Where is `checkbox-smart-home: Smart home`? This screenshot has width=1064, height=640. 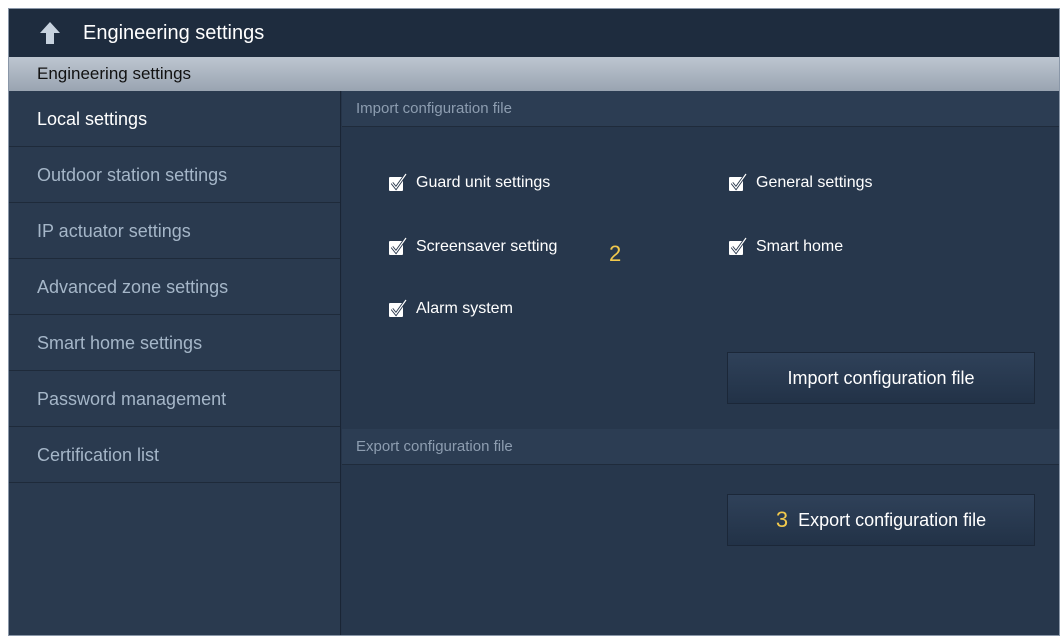 checkbox-smart-home: Smart home is located at coordinates (785, 247).